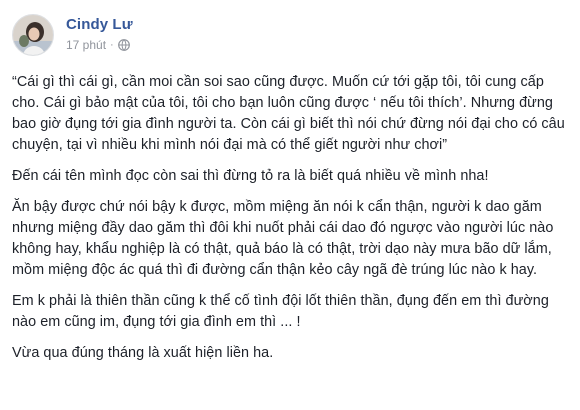  What do you see at coordinates (123, 45) in the screenshot?
I see `globe-icon` at bounding box center [123, 45].